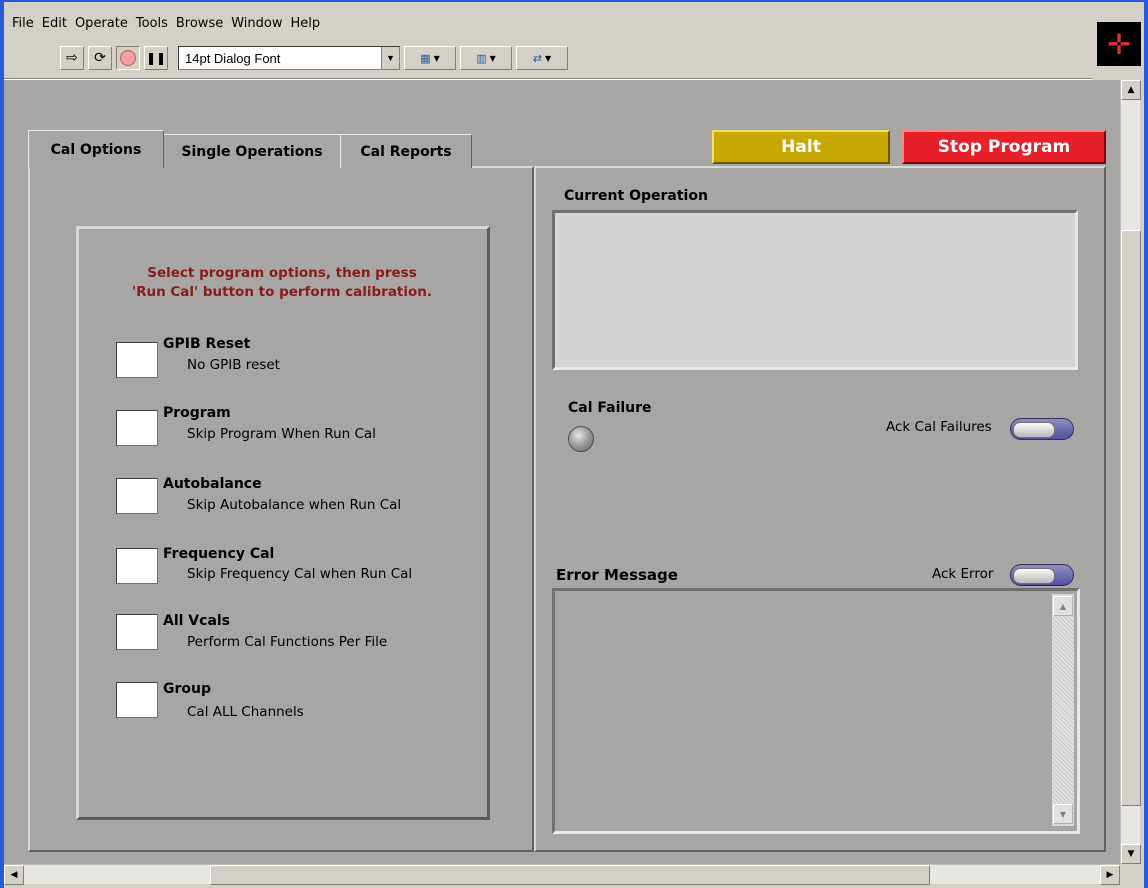 The width and height of the screenshot is (1148, 888). I want to click on horizontal-scrollbar: ◀ ▶, so click(562, 874).